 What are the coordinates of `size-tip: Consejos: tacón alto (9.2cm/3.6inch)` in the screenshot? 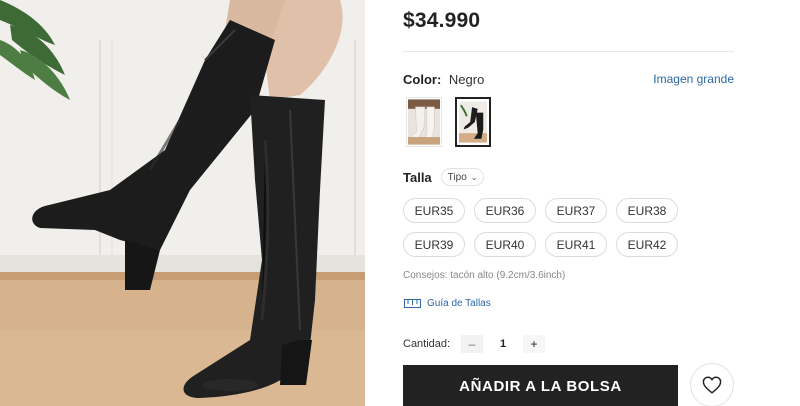 It's located at (484, 275).